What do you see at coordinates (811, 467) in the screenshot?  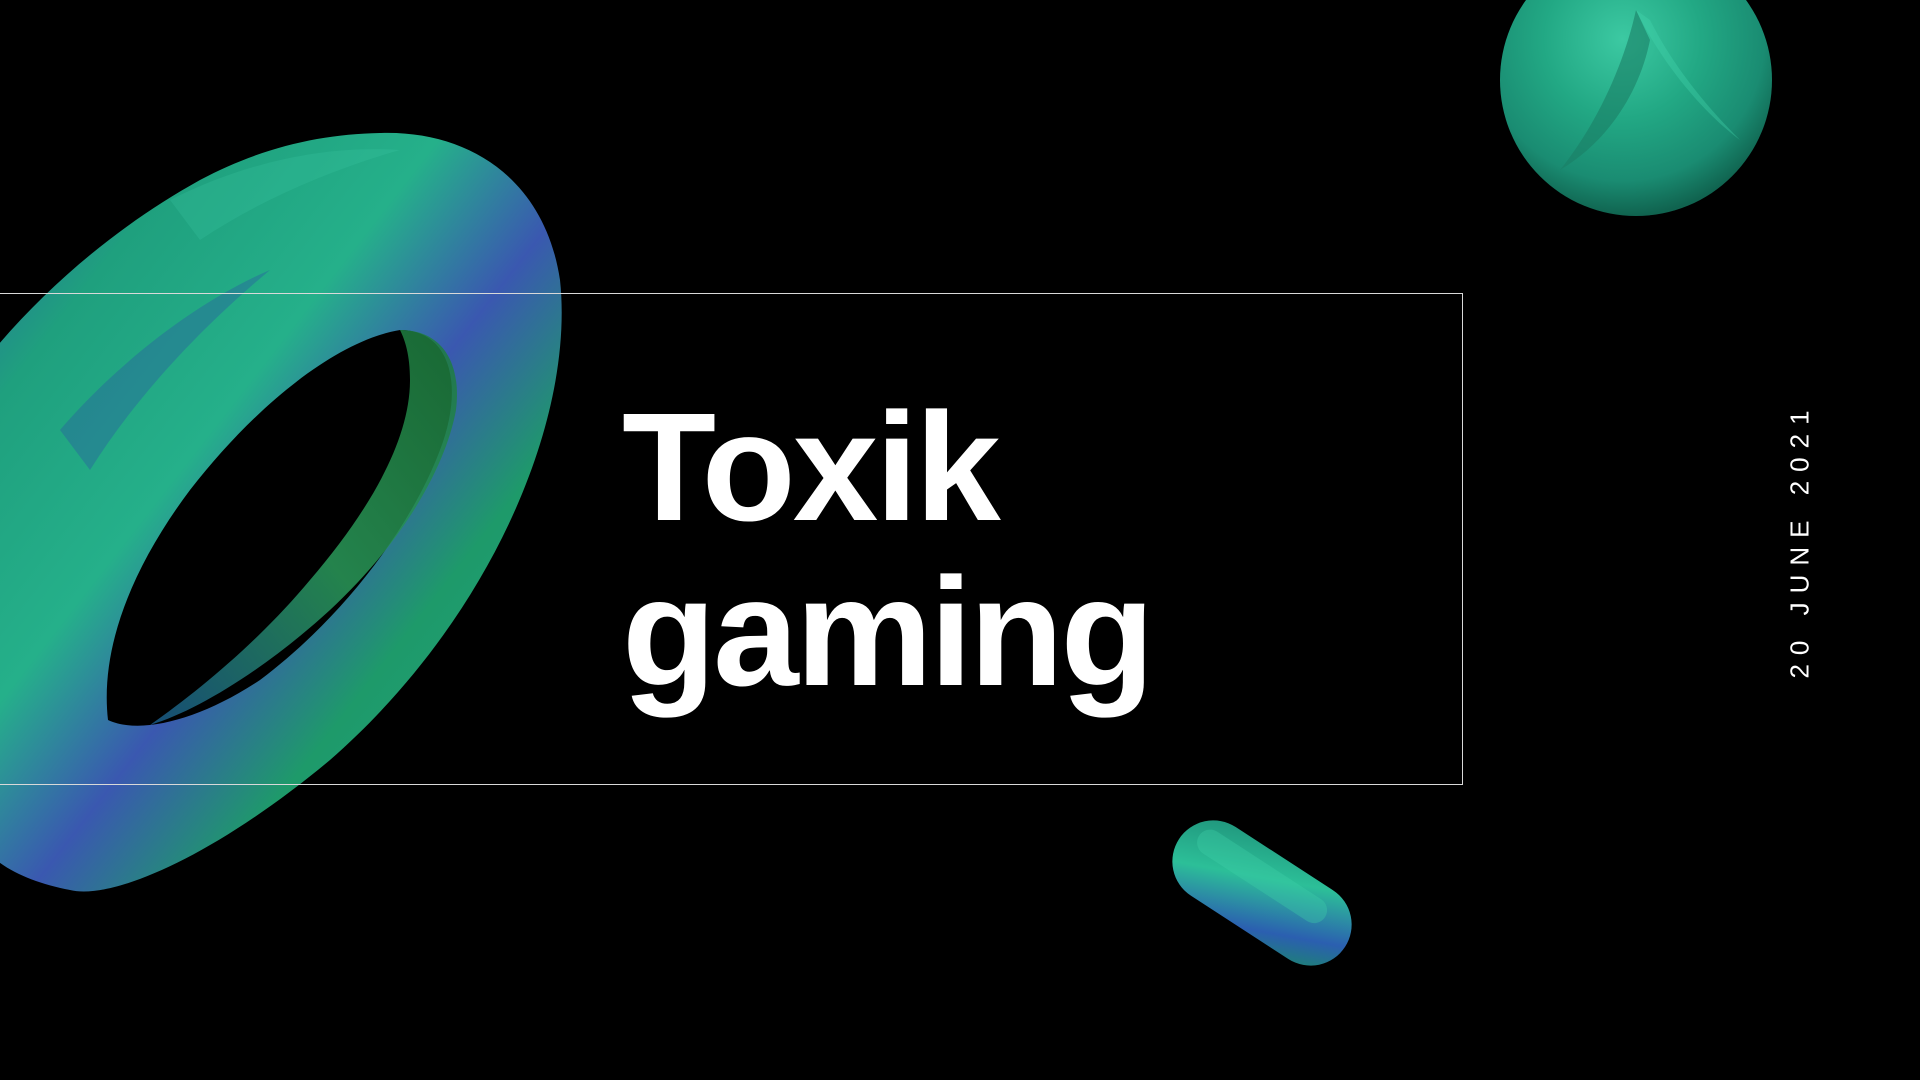 I see `title-line-1: Toxik` at bounding box center [811, 467].